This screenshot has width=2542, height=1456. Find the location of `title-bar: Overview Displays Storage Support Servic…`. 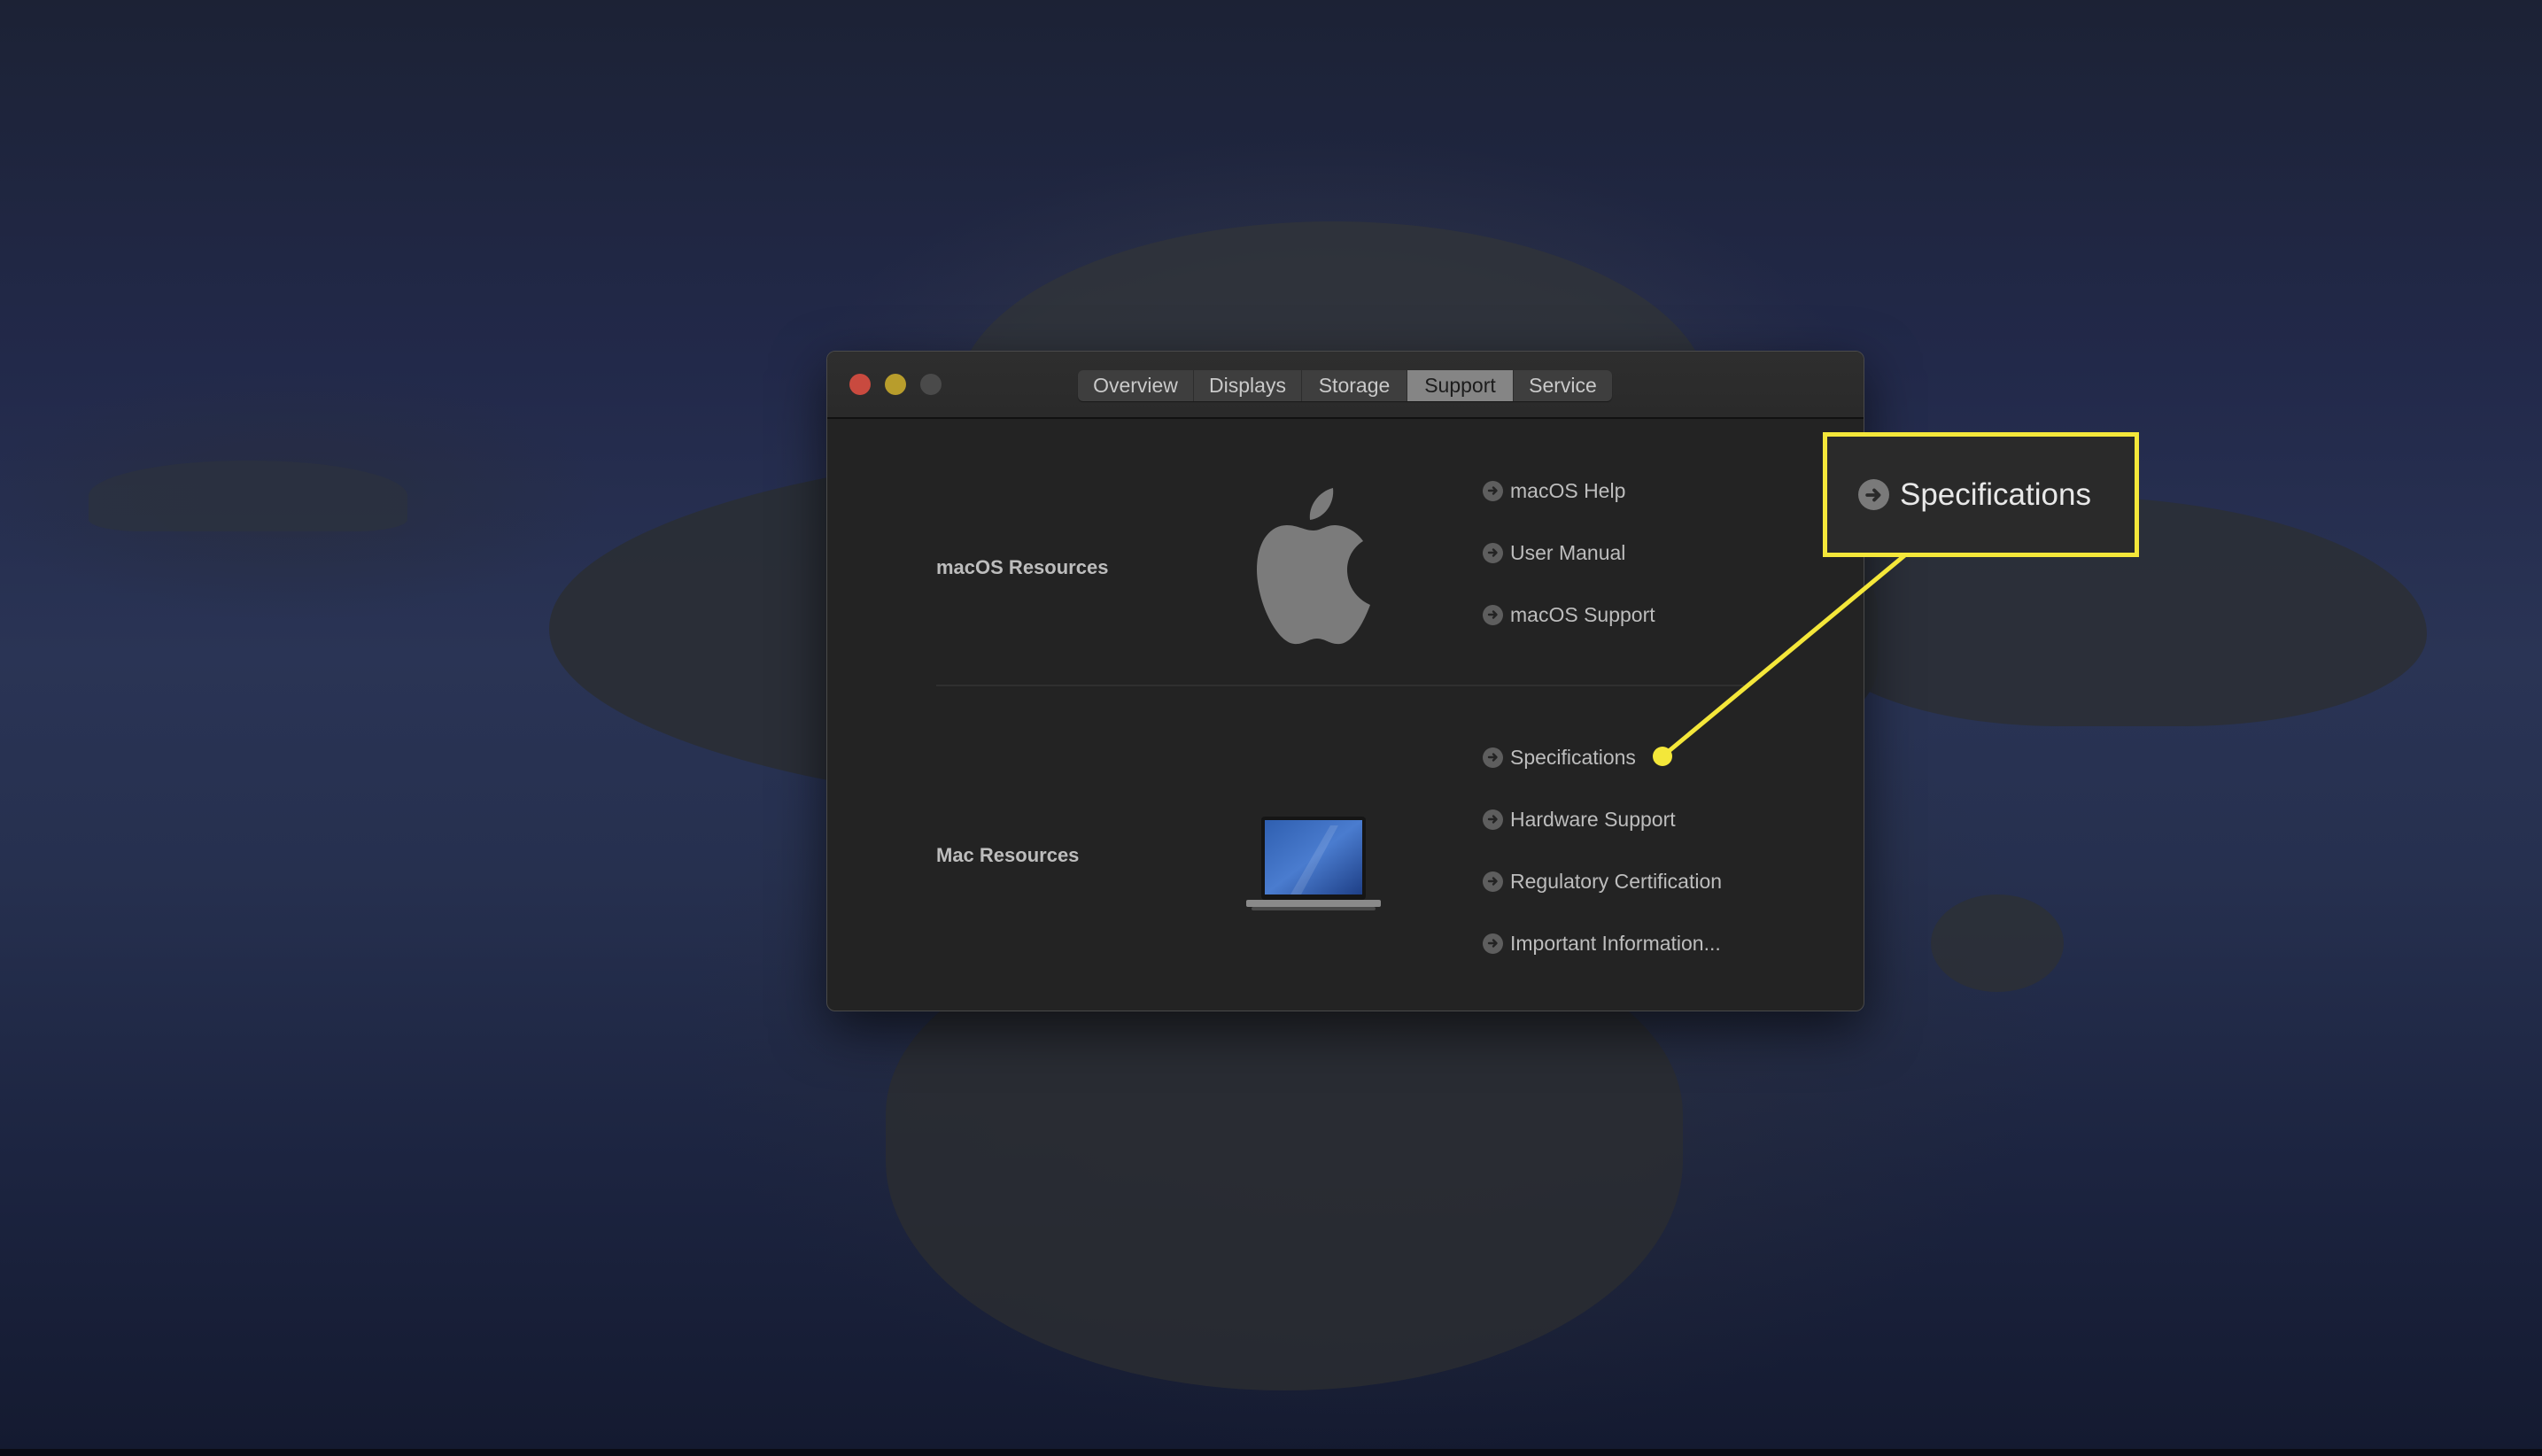

title-bar: Overview Displays Storage Support Servic… is located at coordinates (1345, 386).